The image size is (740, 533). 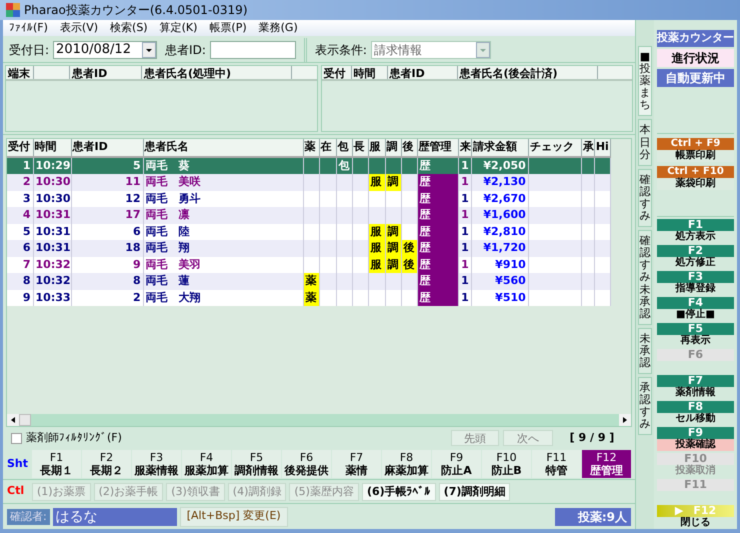 What do you see at coordinates (308, 215) in the screenshot?
I see `table-row: 4 10:31 17 両毛 凛 歴 1 ¥1,600` at bounding box center [308, 215].